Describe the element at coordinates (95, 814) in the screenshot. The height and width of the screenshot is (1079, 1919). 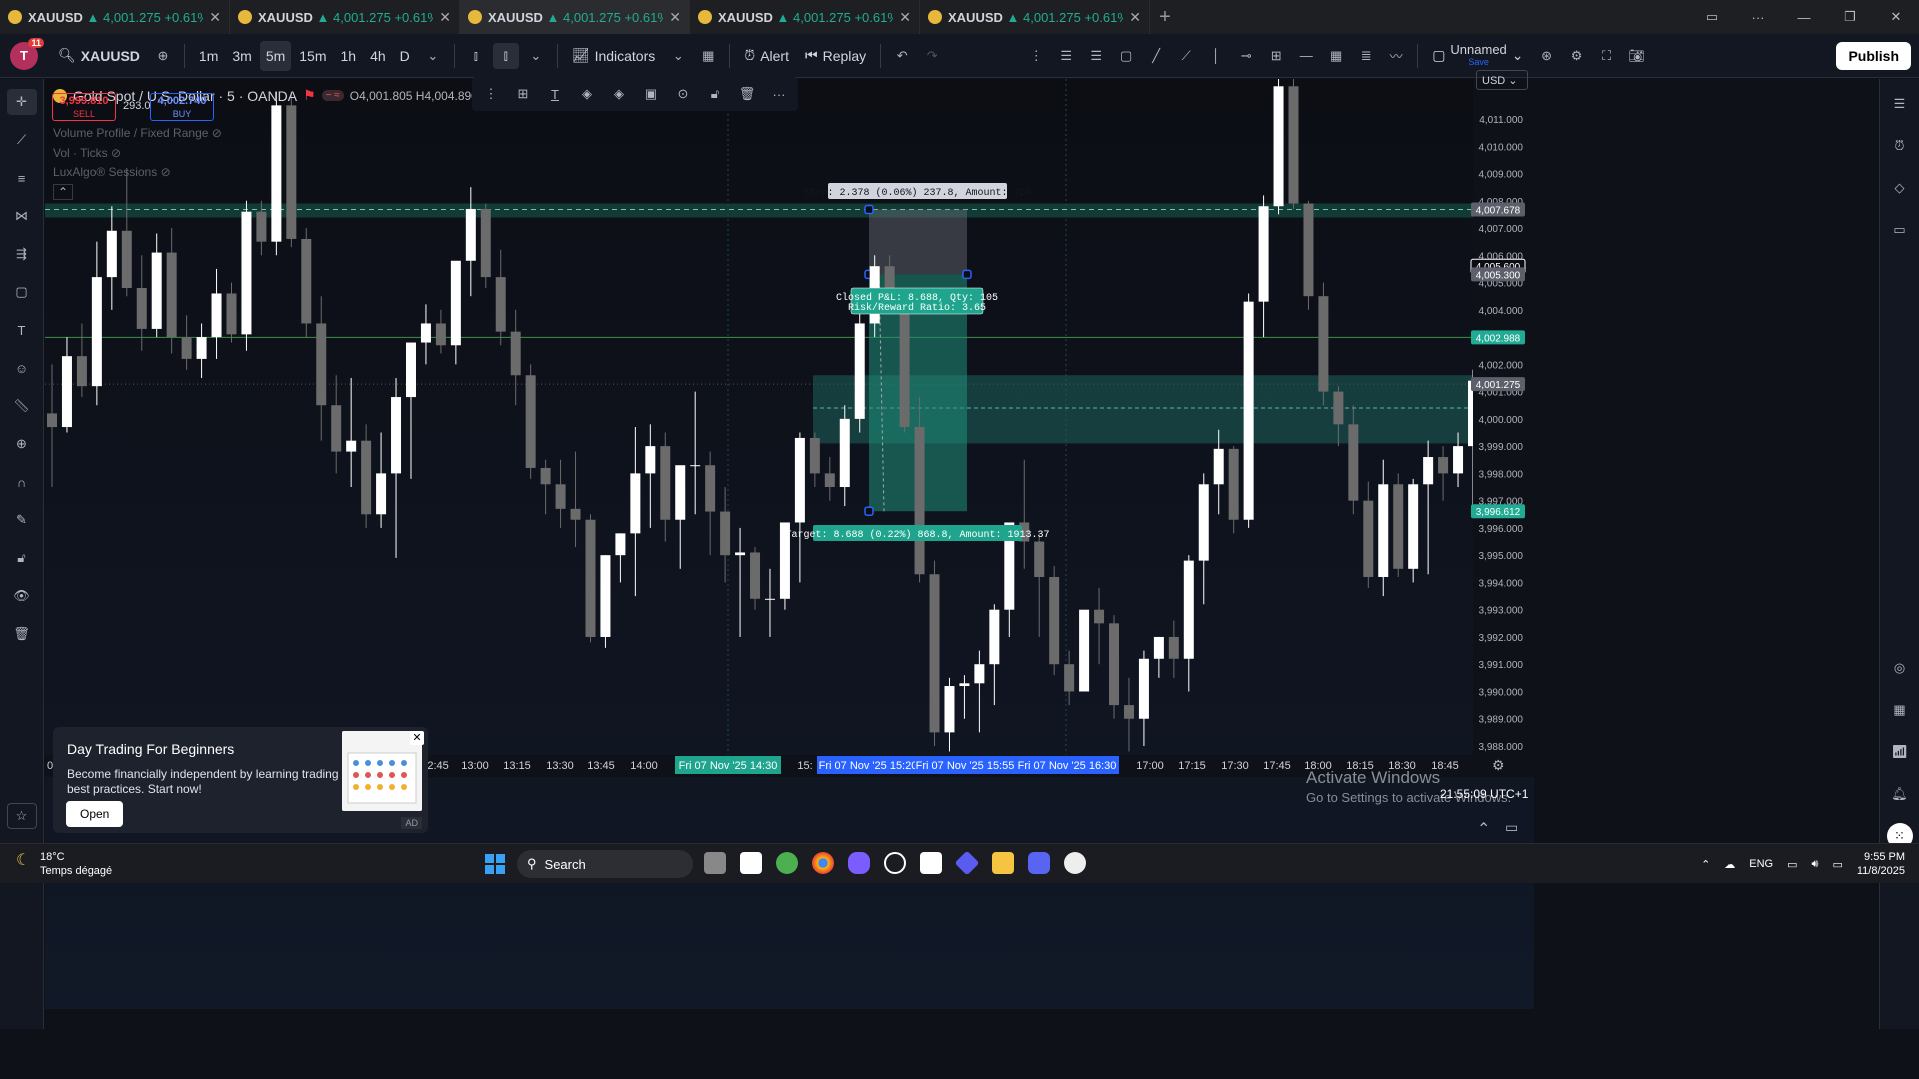
I see `ad-open-button: Open` at that location.